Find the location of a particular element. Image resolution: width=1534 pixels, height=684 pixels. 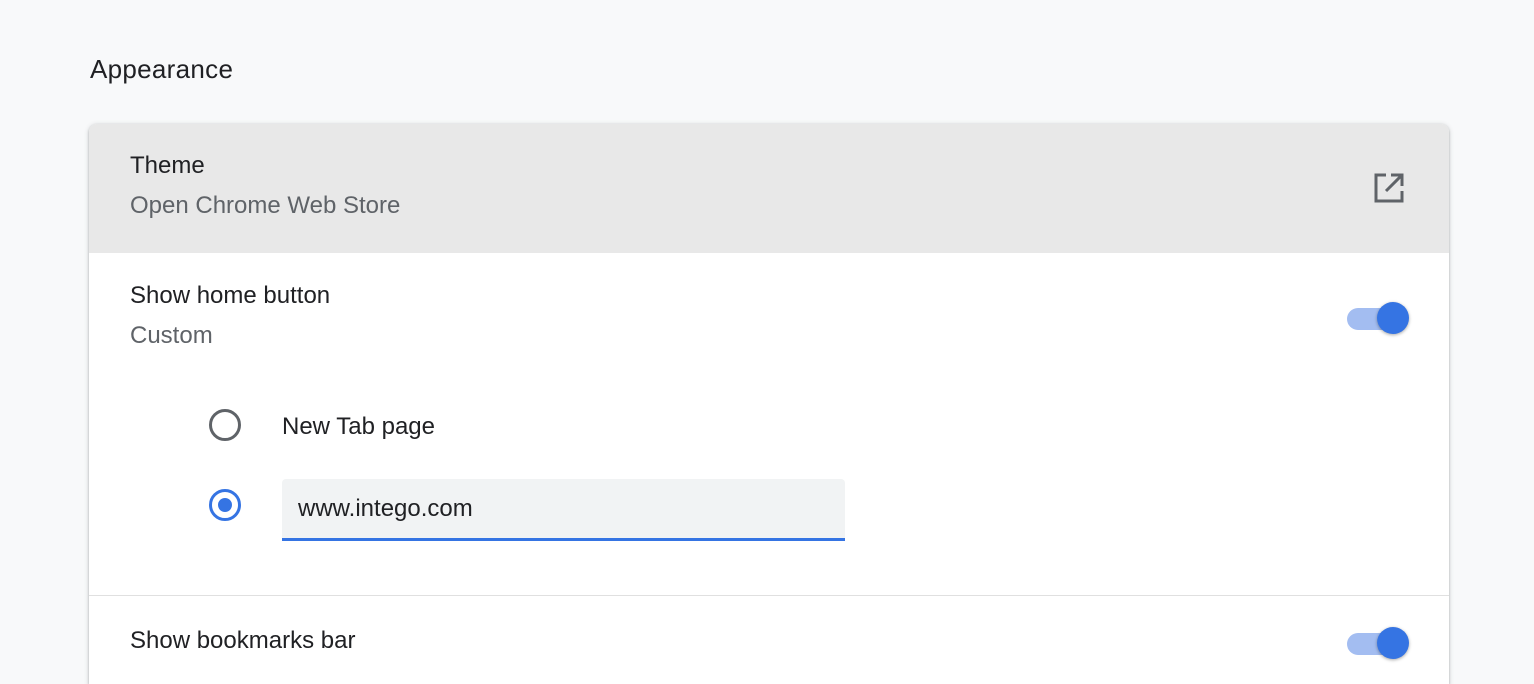

radio-custom-url is located at coordinates (225, 505).